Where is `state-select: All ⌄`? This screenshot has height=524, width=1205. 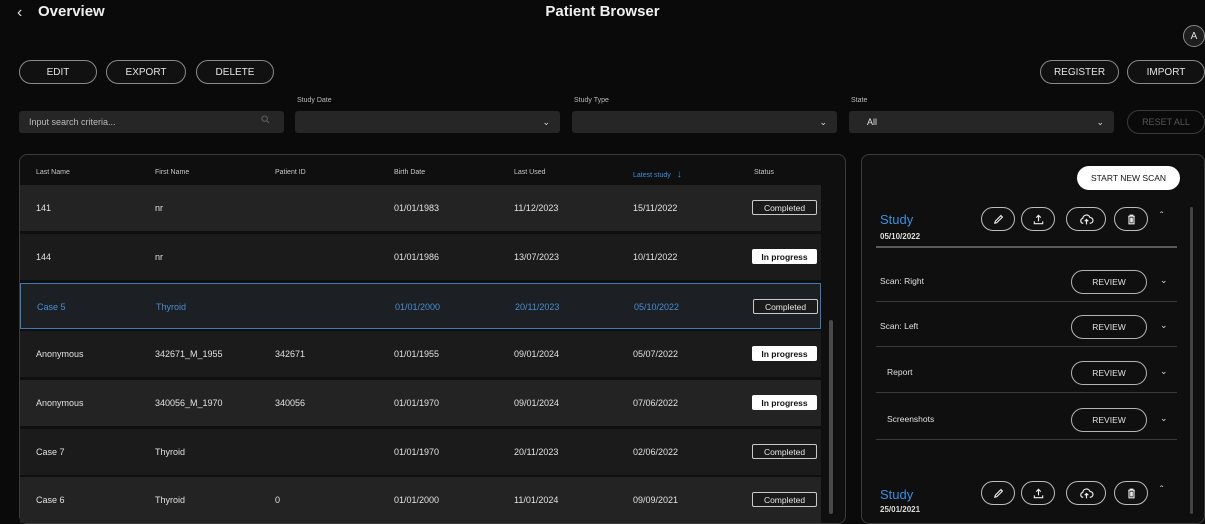 state-select: All ⌄ is located at coordinates (981, 122).